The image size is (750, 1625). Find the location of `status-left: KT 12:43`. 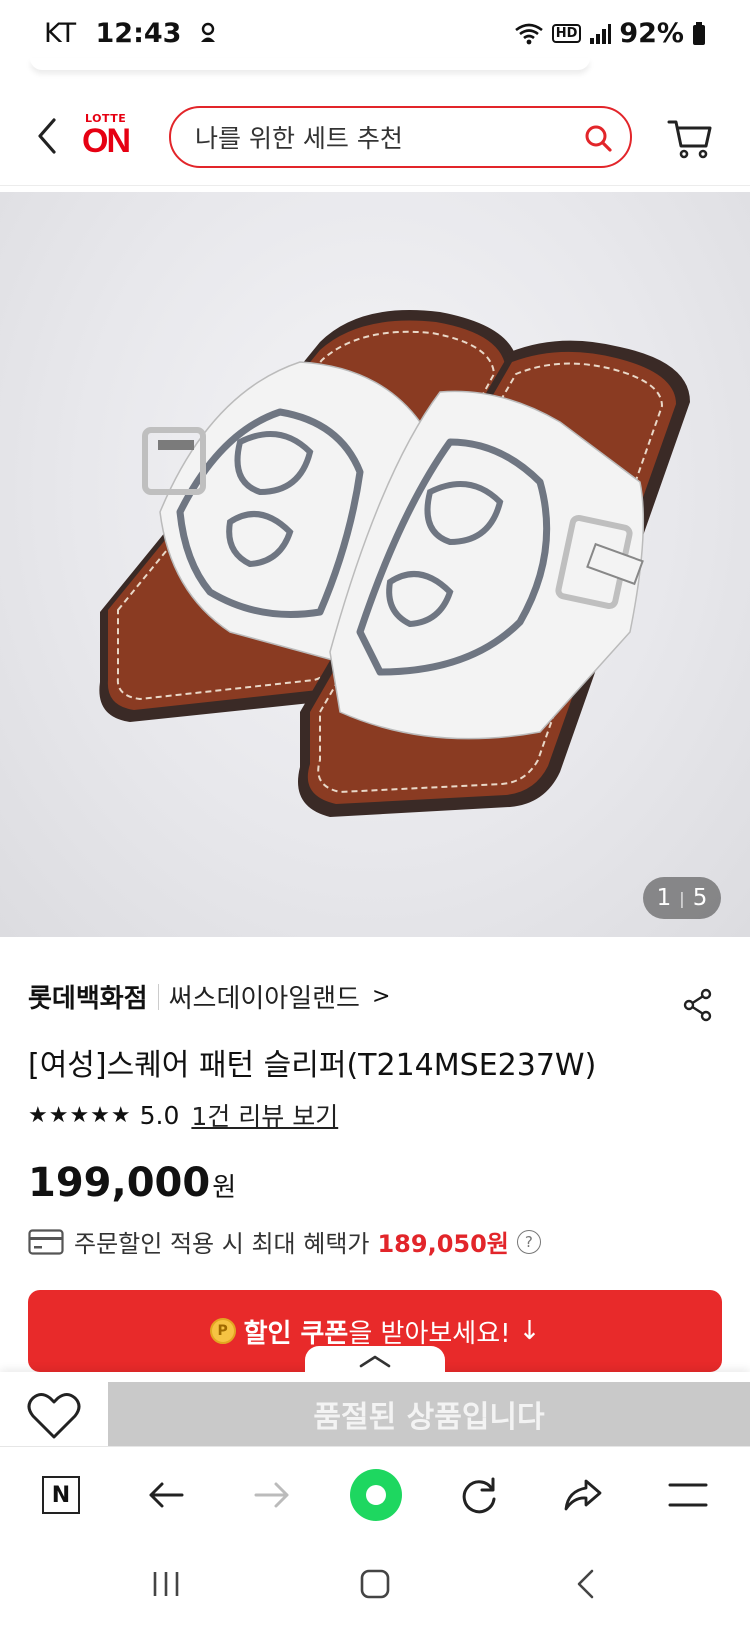

status-left: KT 12:43 is located at coordinates (131, 33).